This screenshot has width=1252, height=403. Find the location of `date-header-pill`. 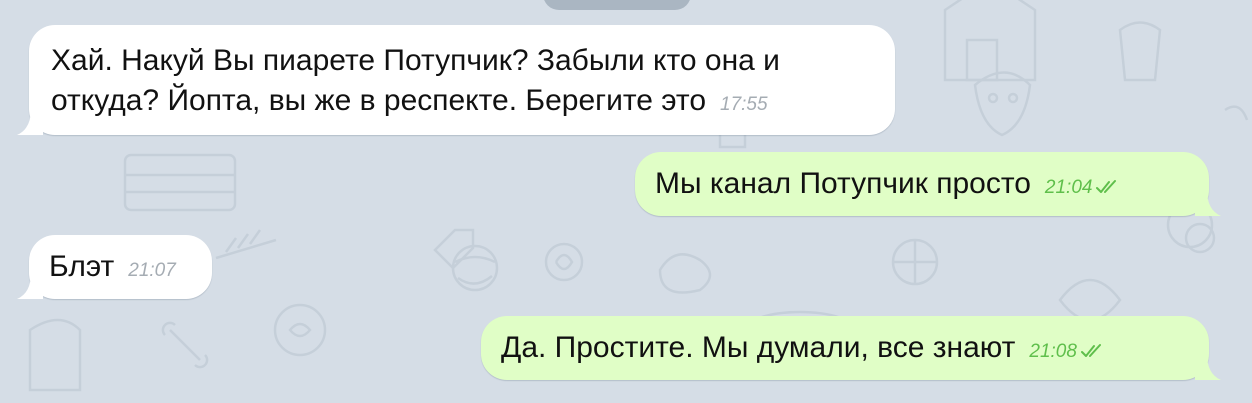

date-header-pill is located at coordinates (617, 5).